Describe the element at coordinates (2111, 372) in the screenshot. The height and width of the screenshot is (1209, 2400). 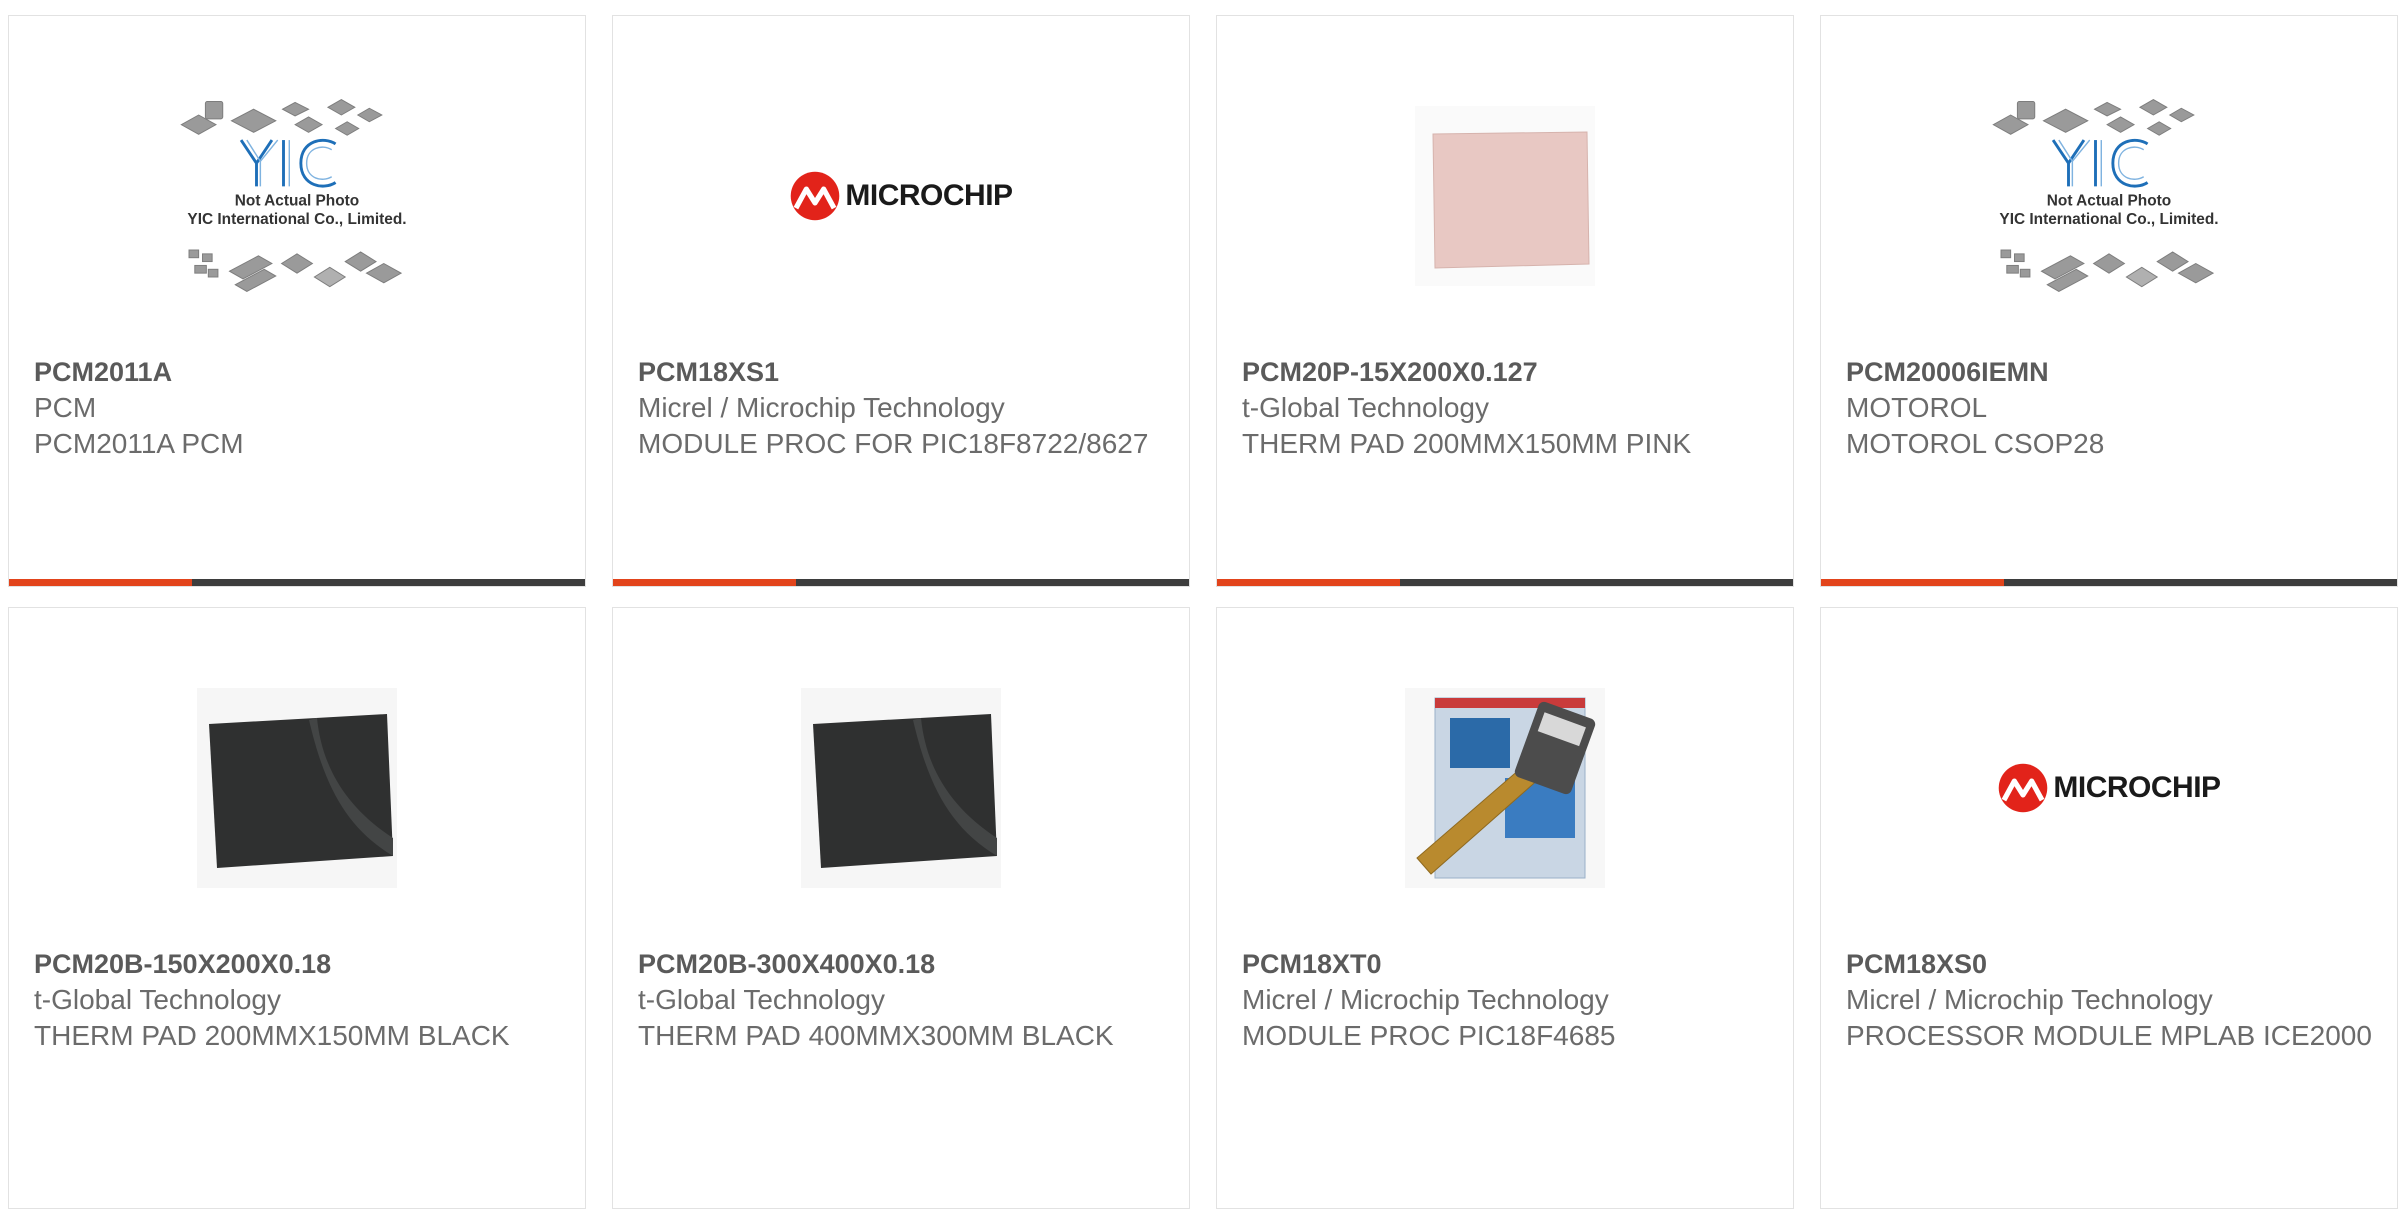
I see `part-number: PCM20006IEMN` at that location.